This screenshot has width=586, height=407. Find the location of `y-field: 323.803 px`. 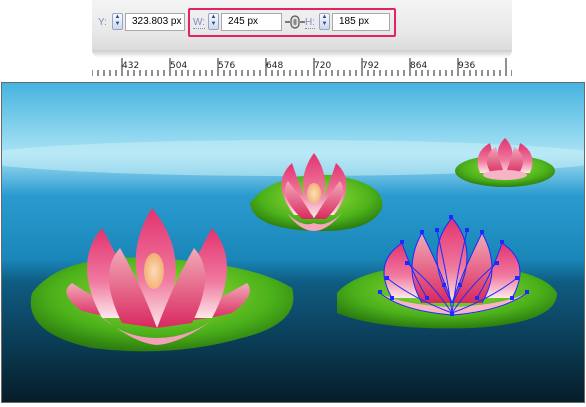

y-field: 323.803 px is located at coordinates (155, 22).